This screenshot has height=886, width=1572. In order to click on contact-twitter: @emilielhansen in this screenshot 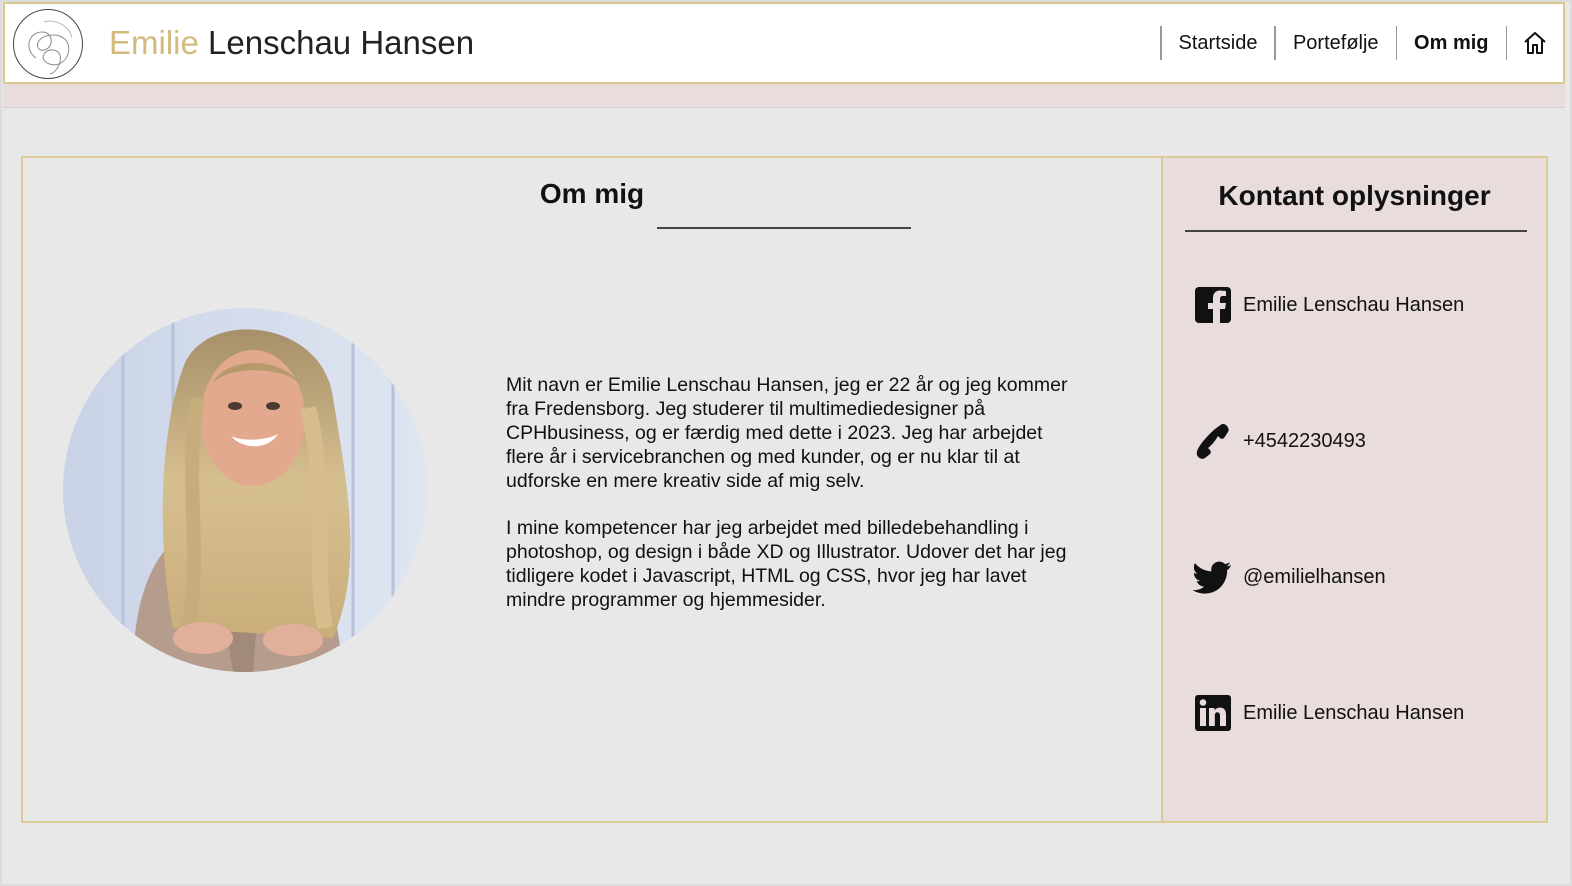, I will do `click(1289, 577)`.